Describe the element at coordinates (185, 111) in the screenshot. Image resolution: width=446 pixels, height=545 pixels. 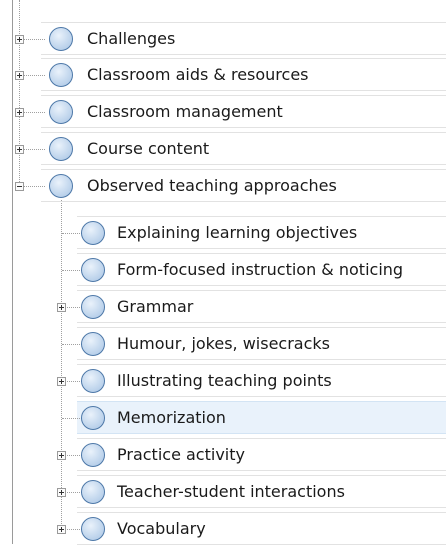
I see `tree-row-label: Classroom management` at that location.